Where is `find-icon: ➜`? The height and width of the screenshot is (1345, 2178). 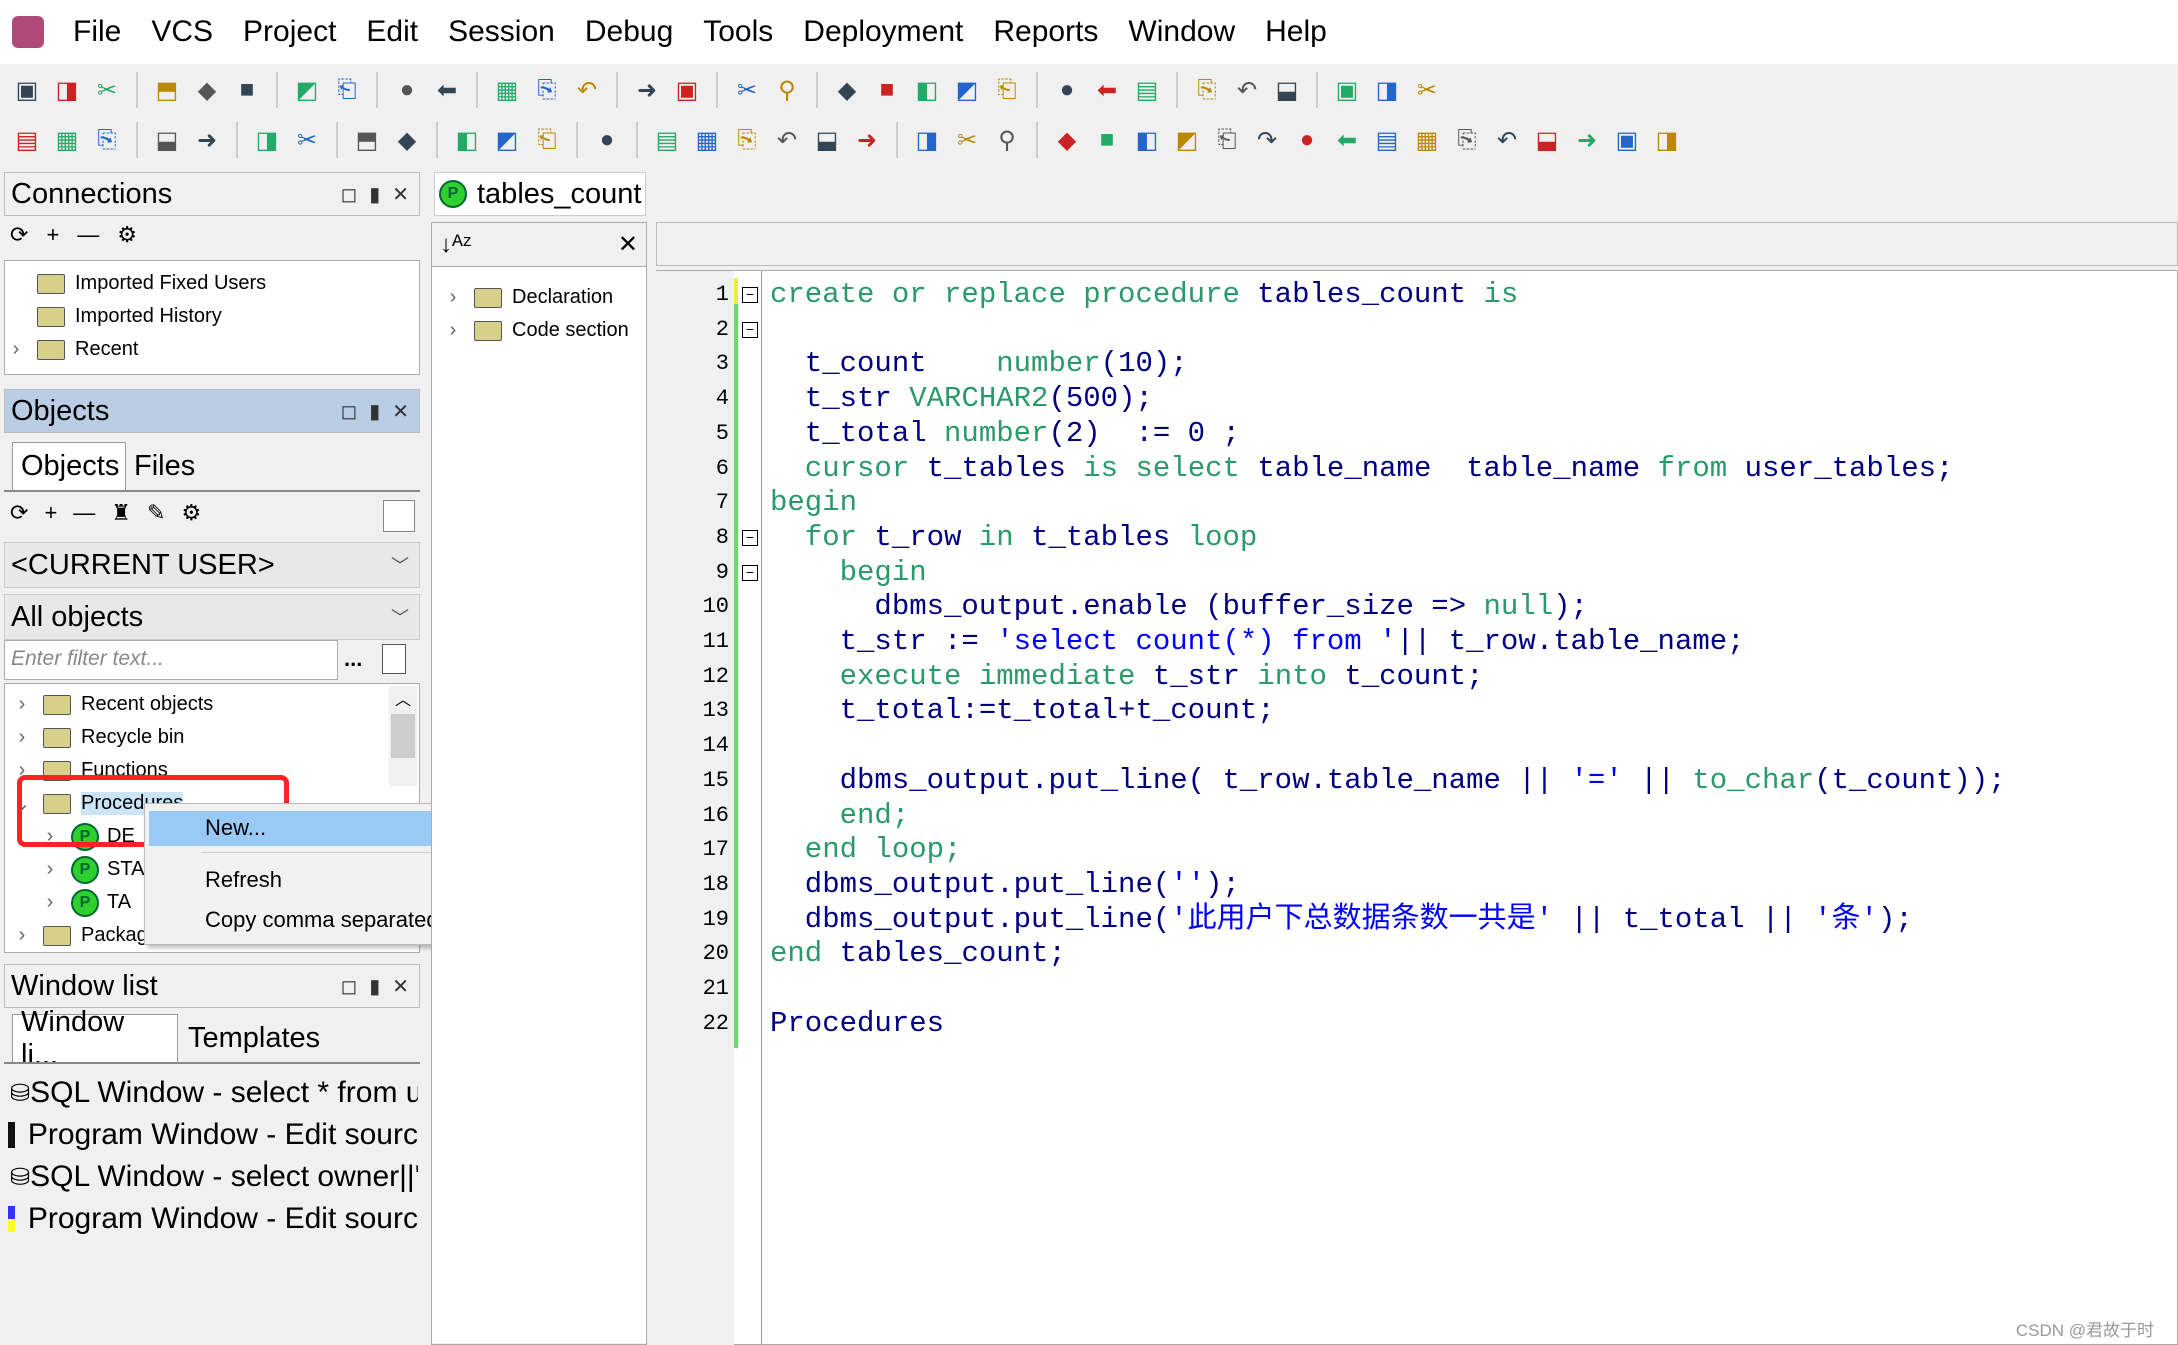 find-icon: ➜ is located at coordinates (647, 90).